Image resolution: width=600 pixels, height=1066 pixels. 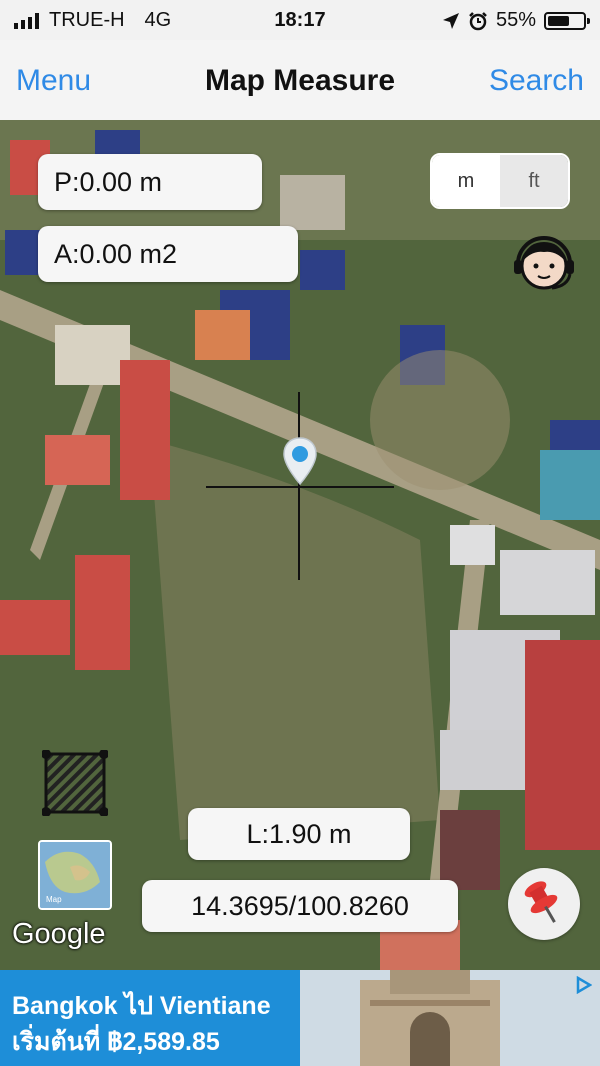 I want to click on unit-toggle: m ft, so click(x=500, y=181).